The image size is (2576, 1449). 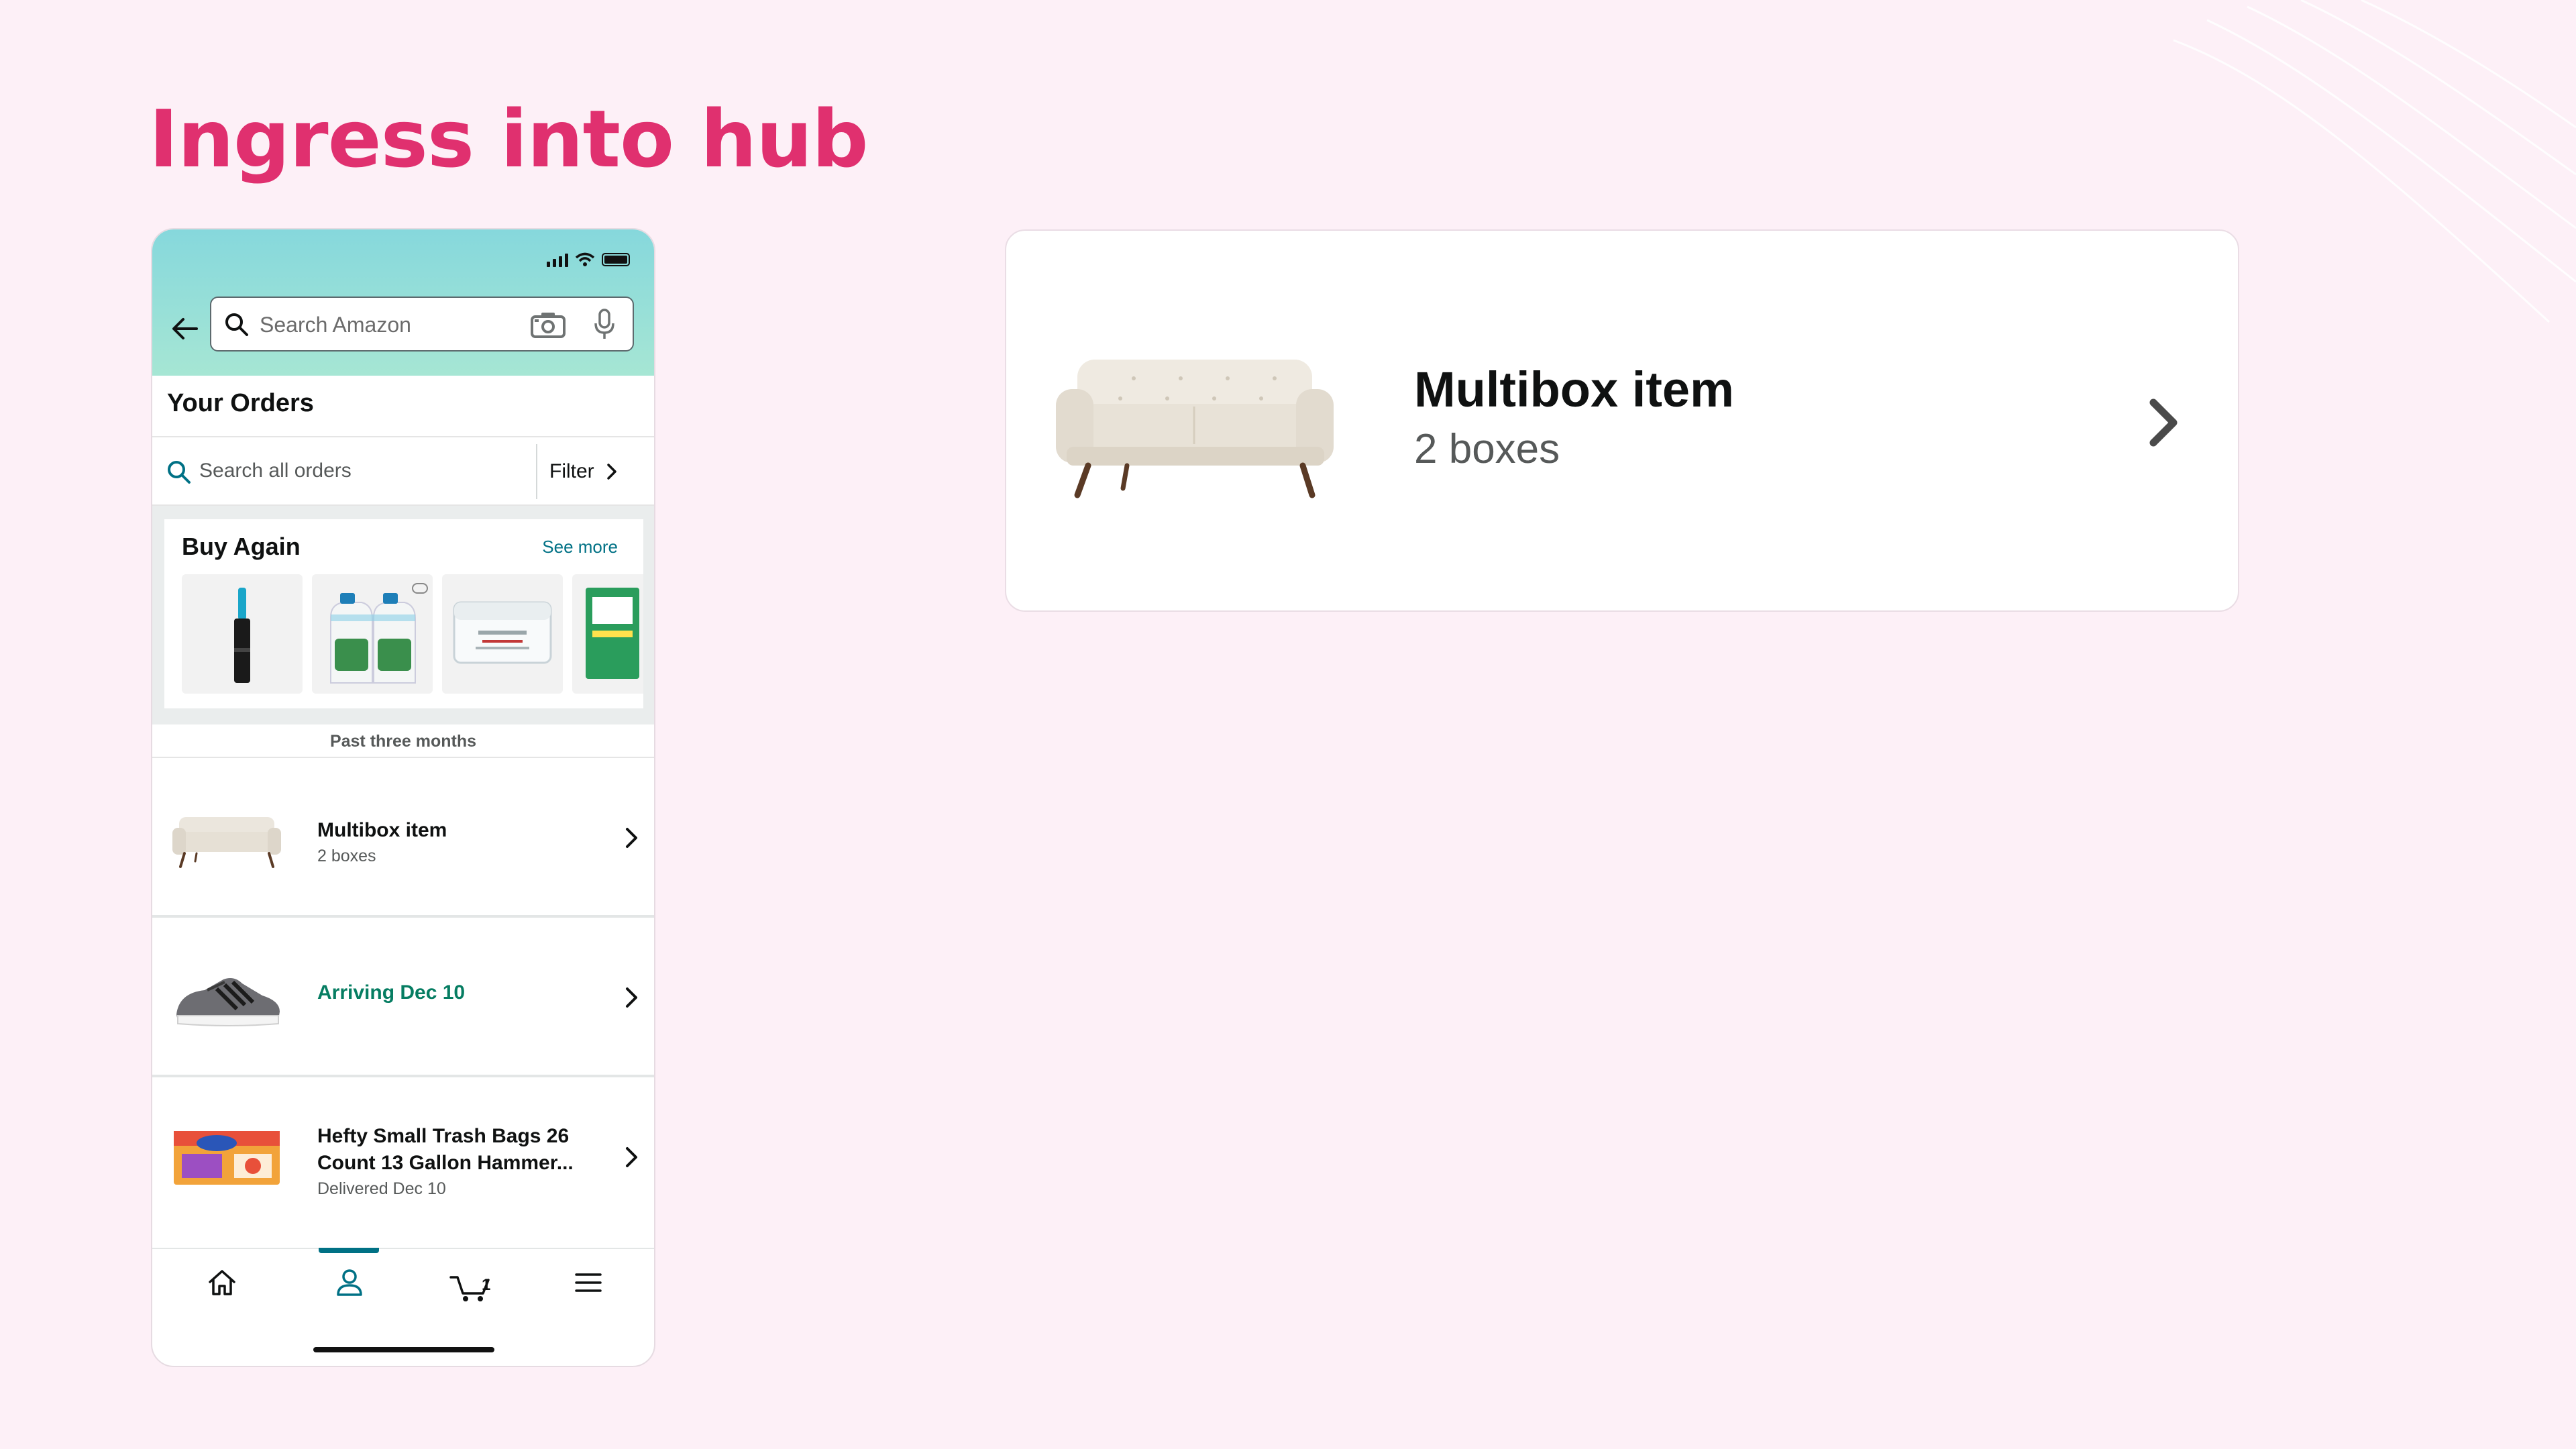 I want to click on home-icon, so click(x=222, y=1282).